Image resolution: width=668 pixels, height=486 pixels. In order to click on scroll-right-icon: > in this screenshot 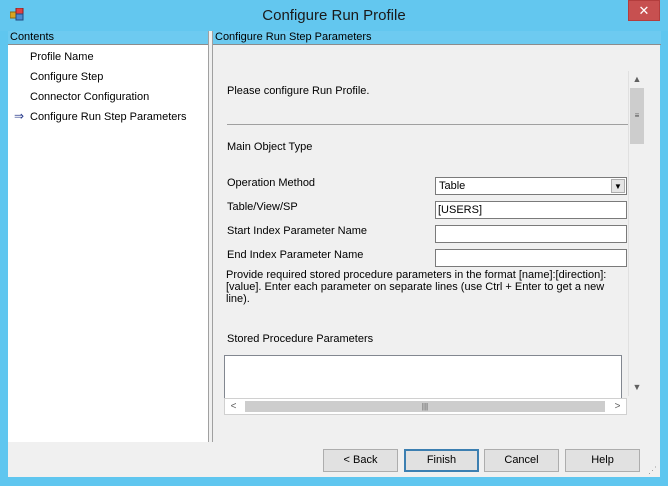, I will do `click(617, 406)`.